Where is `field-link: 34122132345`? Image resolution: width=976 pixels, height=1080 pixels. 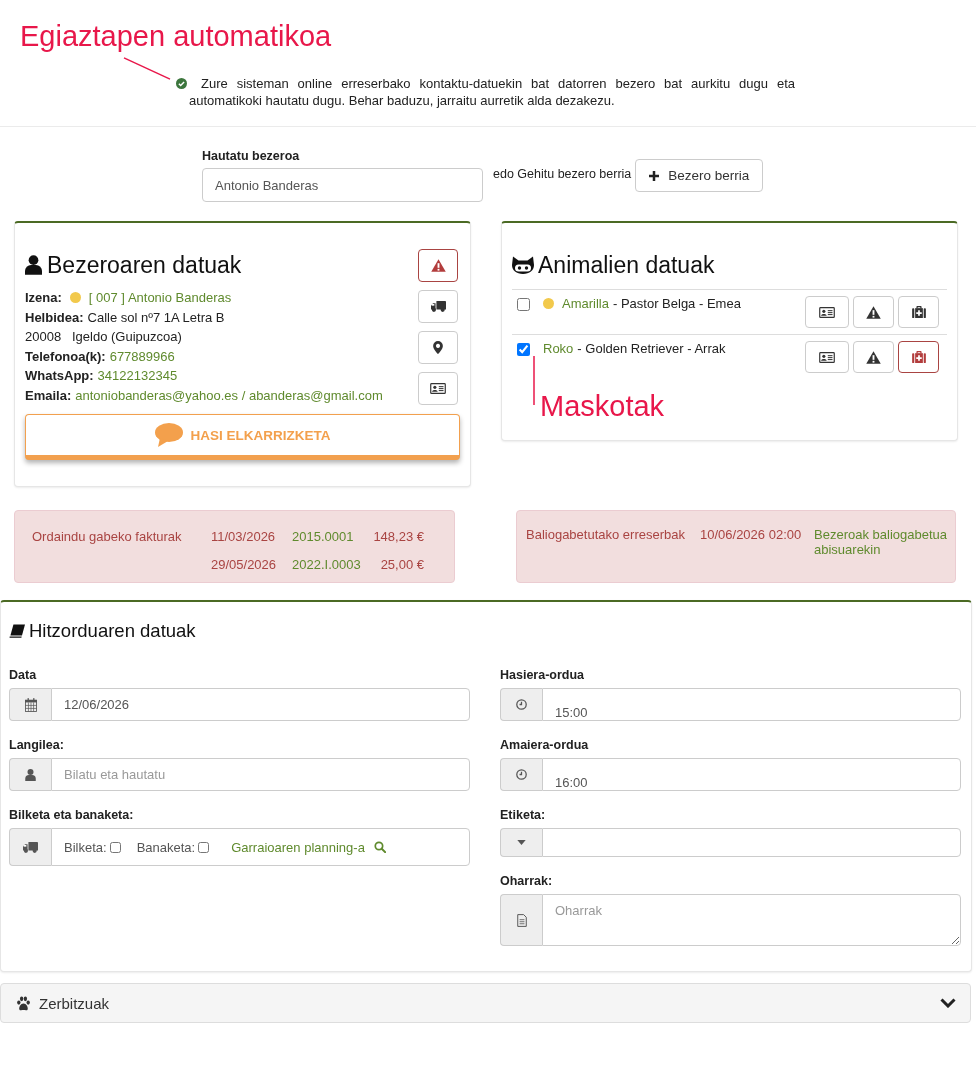
field-link: 34122132345 is located at coordinates (137, 376).